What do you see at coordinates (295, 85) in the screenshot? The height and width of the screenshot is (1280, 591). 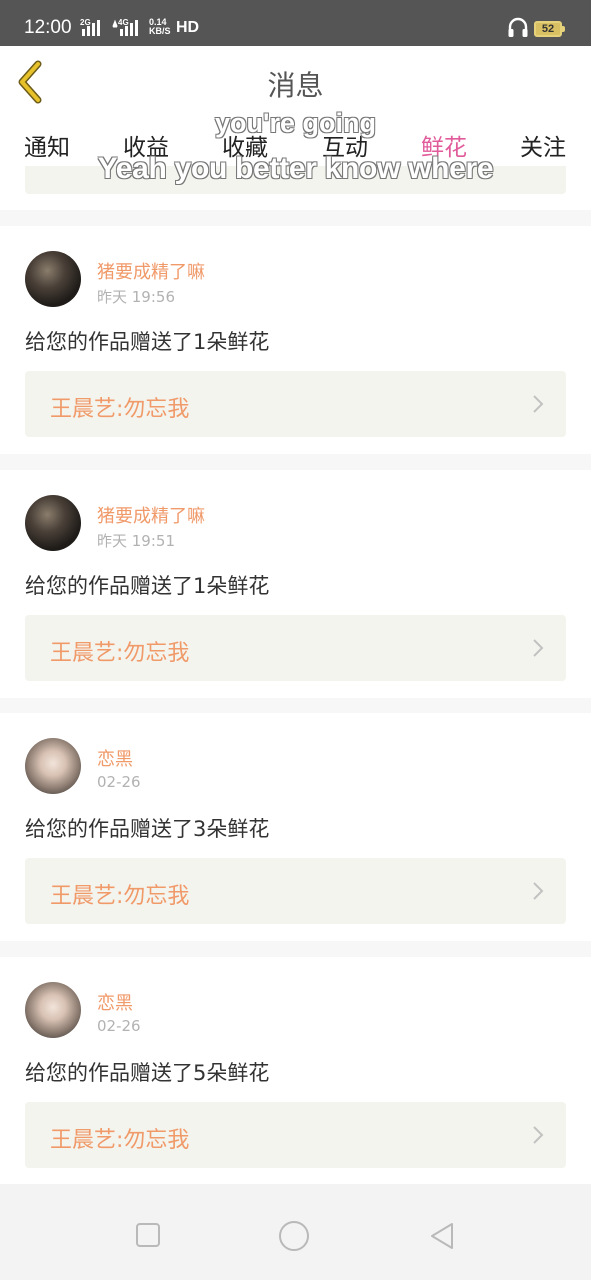 I see `page-title: 消息` at bounding box center [295, 85].